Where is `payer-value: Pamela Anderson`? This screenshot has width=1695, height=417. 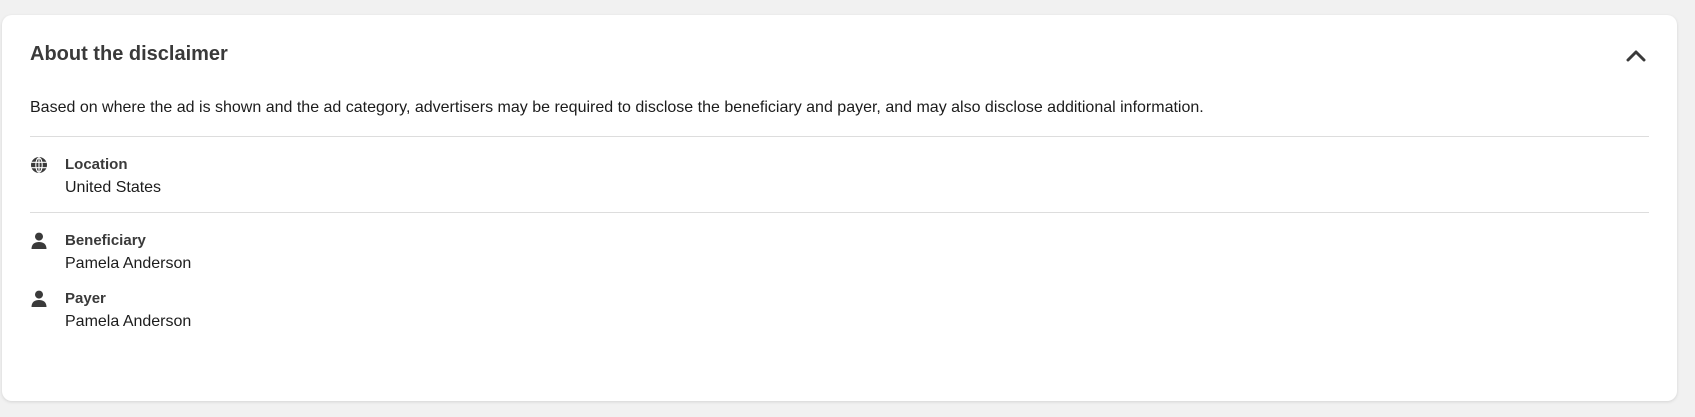
payer-value: Pamela Anderson is located at coordinates (128, 321).